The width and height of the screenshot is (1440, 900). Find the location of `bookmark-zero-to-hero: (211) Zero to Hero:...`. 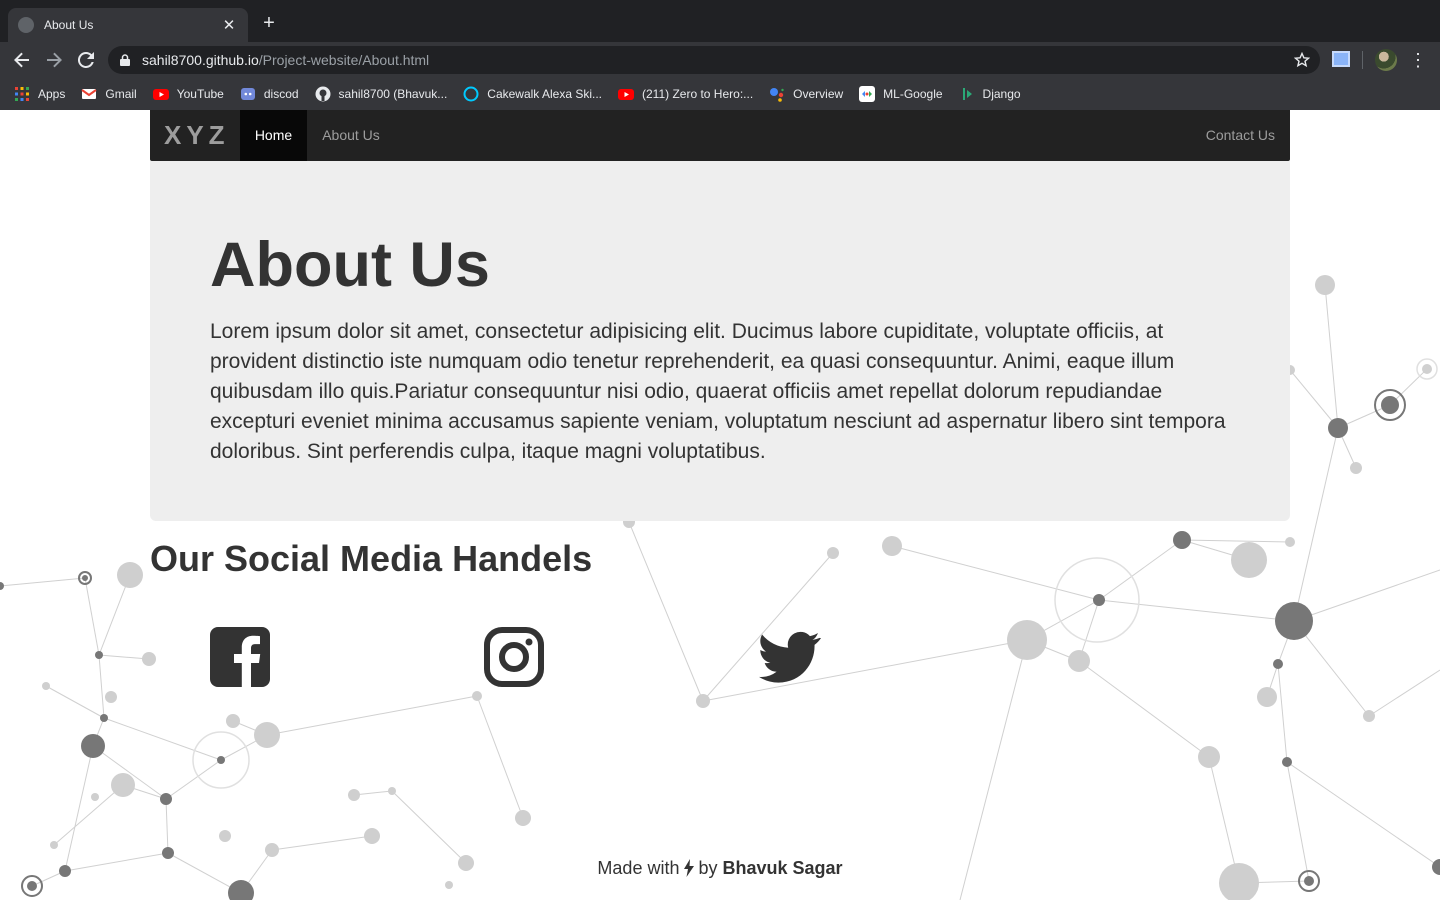

bookmark-zero-to-hero: (211) Zero to Hero:... is located at coordinates (685, 94).